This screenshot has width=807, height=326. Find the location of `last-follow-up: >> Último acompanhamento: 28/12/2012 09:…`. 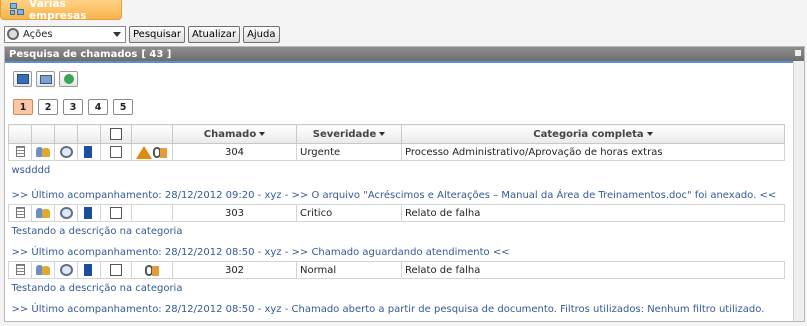

last-follow-up: >> Último acompanhamento: 28/12/2012 09:… is located at coordinates (394, 195).